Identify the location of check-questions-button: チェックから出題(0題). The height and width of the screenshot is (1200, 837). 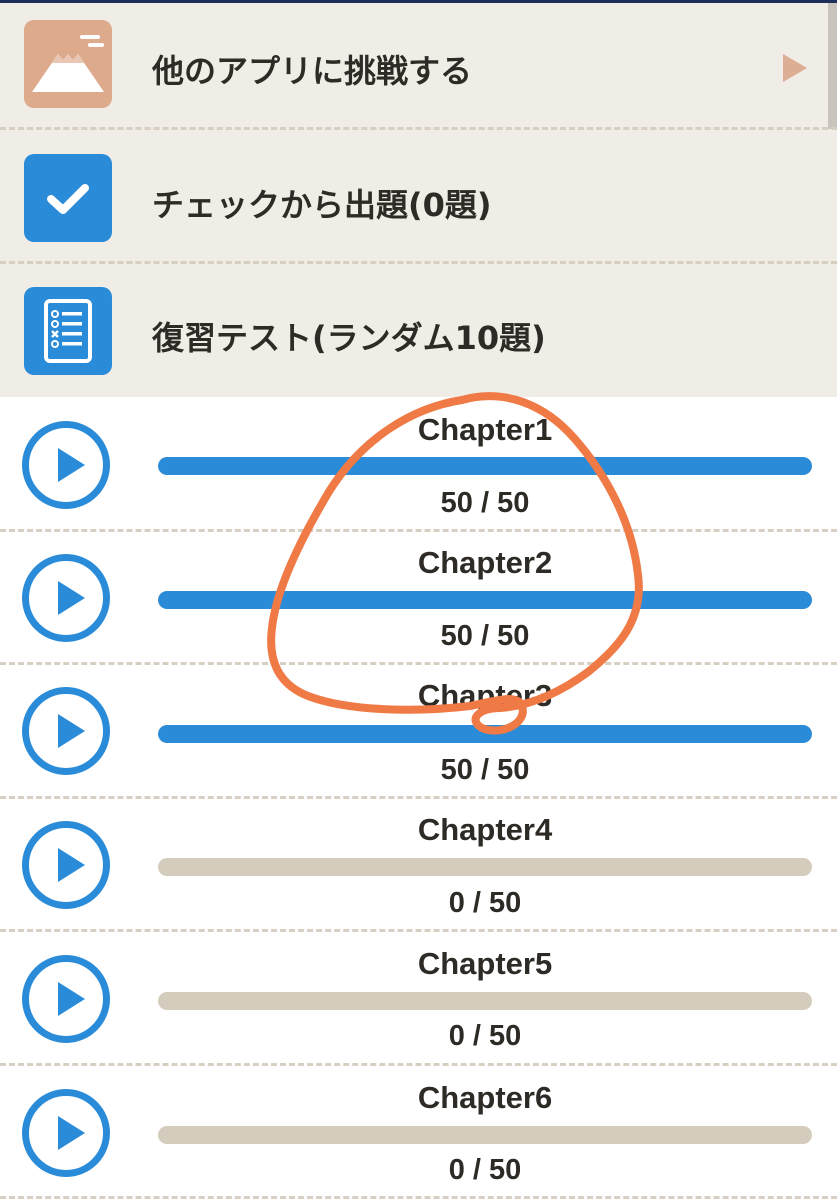
(418, 195).